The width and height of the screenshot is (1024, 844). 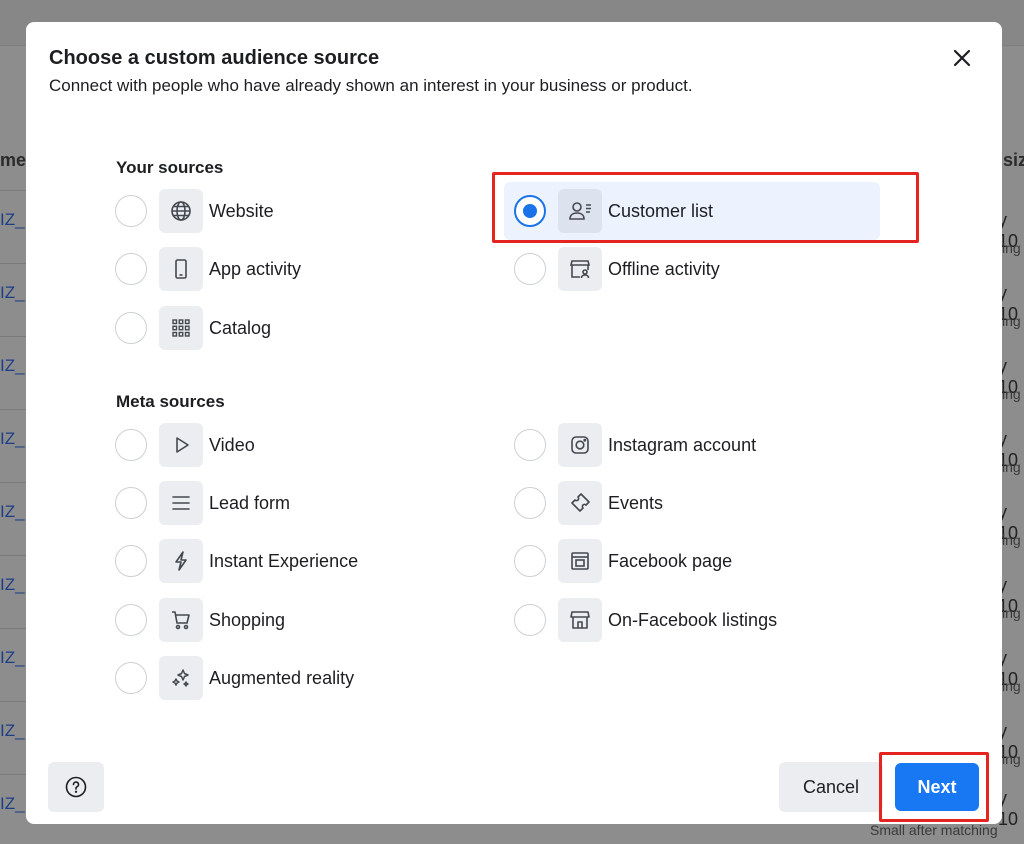 What do you see at coordinates (530, 445) in the screenshot?
I see `radio-instagram-account` at bounding box center [530, 445].